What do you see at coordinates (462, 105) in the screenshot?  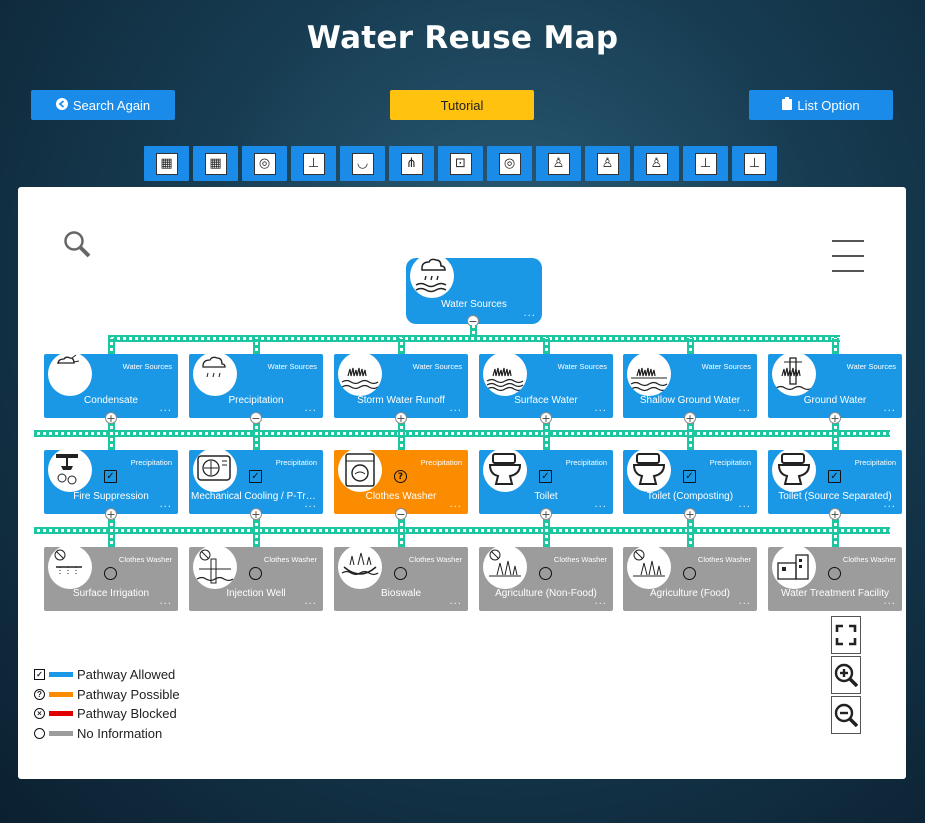 I see `tutorial-button: Tutorial` at bounding box center [462, 105].